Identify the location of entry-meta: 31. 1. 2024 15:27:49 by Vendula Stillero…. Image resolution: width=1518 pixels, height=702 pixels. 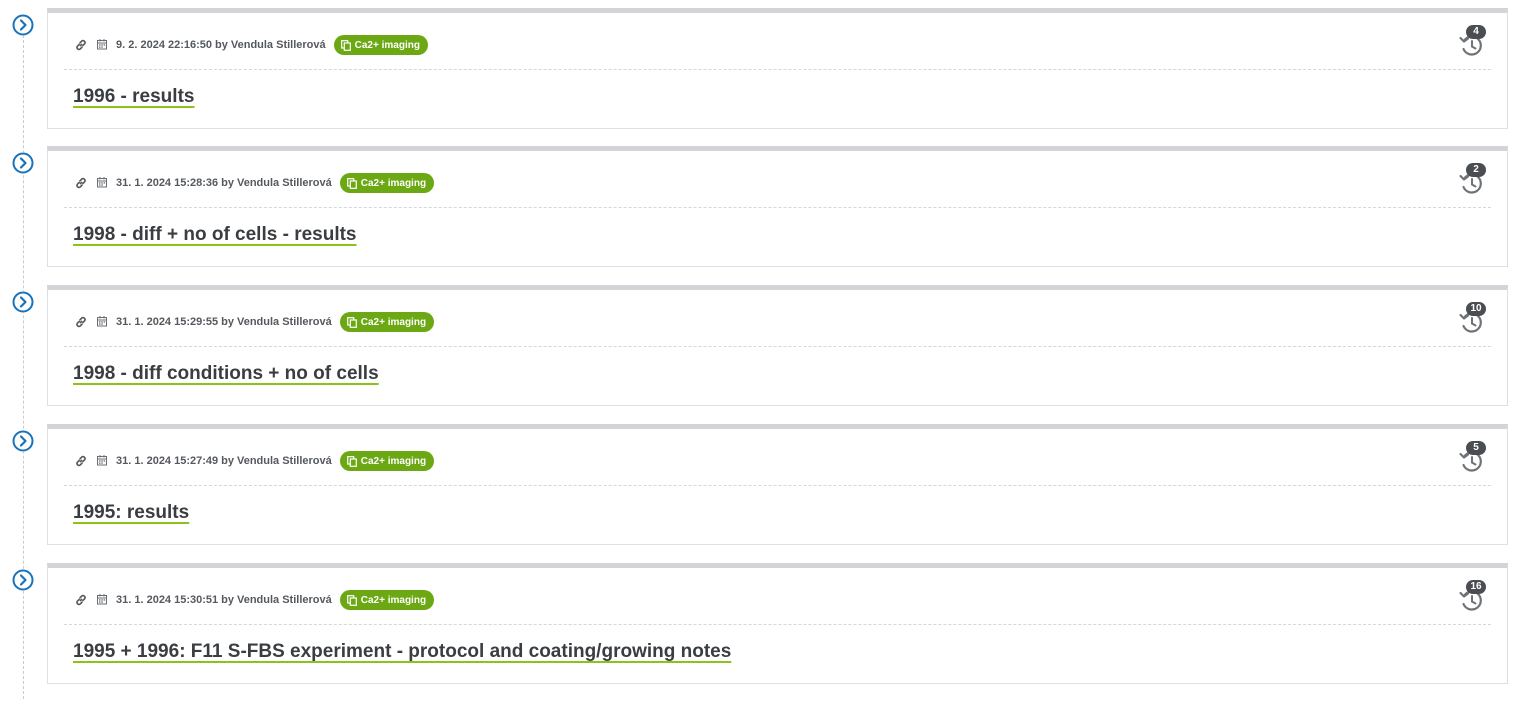
(254, 461).